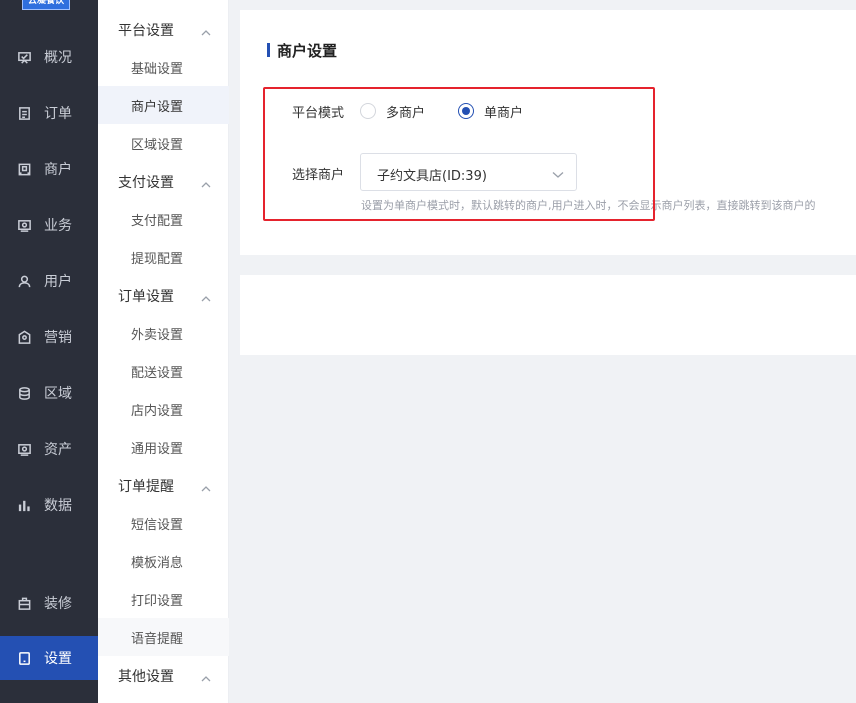 The height and width of the screenshot is (703, 856). I want to click on submenu-group-reminder: 订单提醒, so click(163, 486).